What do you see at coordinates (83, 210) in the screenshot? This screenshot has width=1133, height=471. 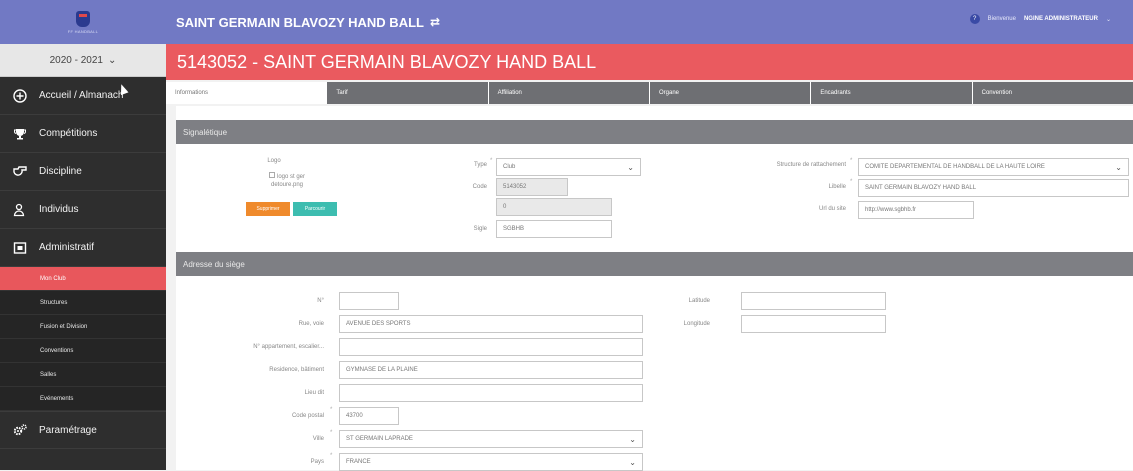 I see `sidebar-item-individus: Individus` at bounding box center [83, 210].